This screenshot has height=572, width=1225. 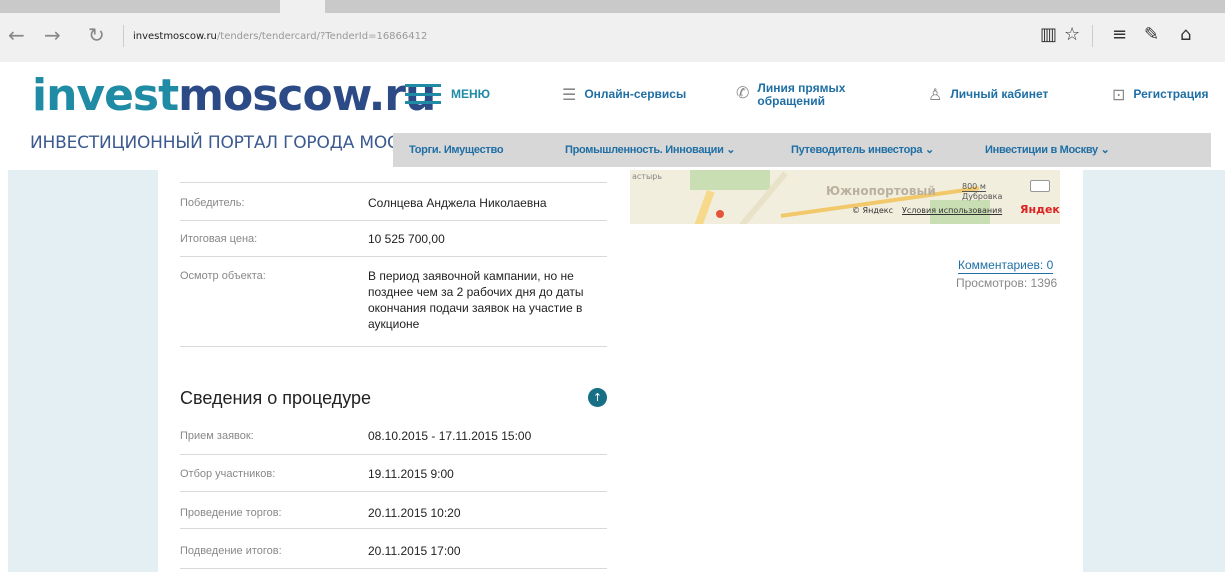 I want to click on personal-cabinet-link: ♙ Личный кабинет, so click(x=988, y=94).